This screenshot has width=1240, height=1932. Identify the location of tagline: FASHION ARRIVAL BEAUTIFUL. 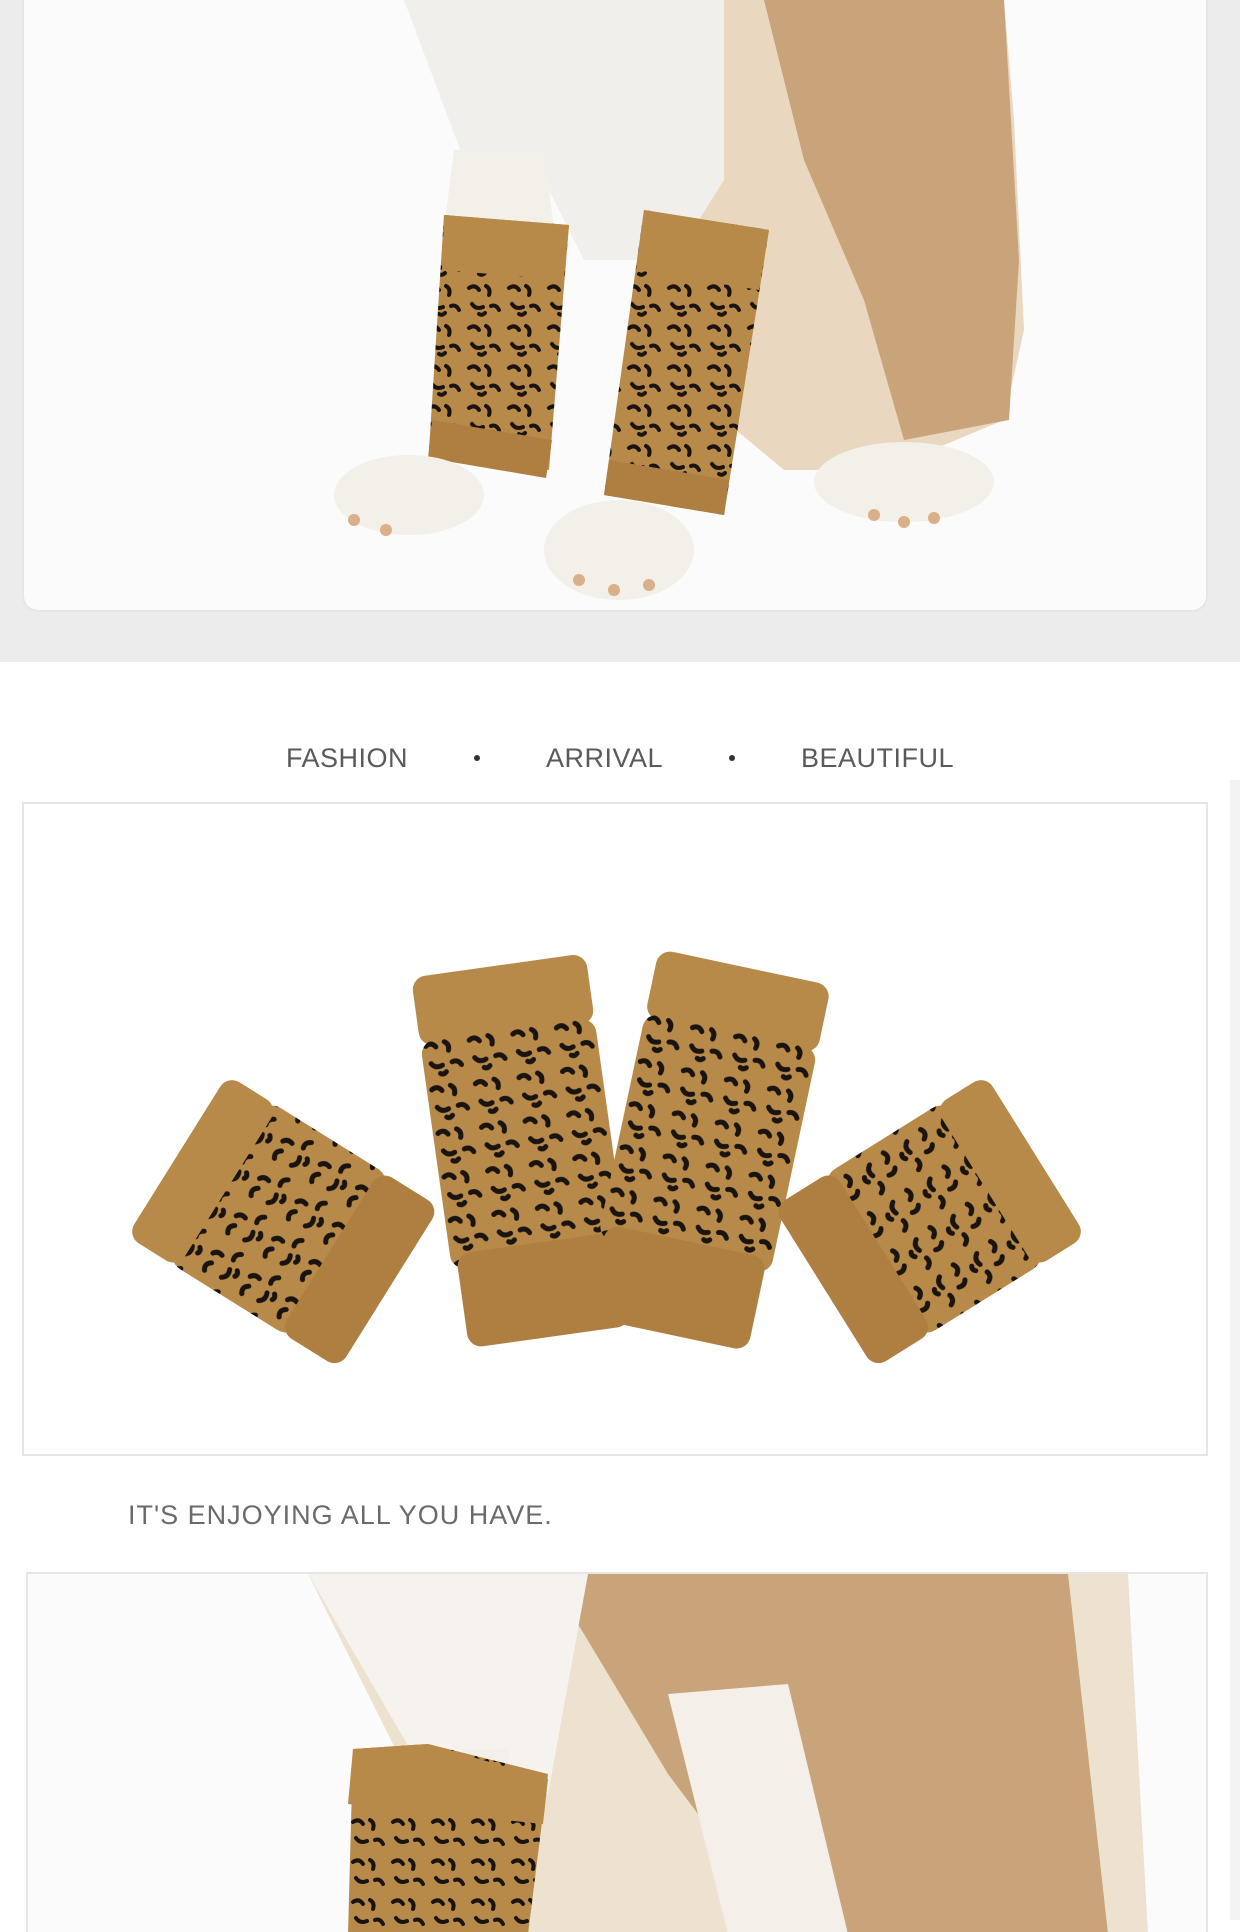
(620, 758).